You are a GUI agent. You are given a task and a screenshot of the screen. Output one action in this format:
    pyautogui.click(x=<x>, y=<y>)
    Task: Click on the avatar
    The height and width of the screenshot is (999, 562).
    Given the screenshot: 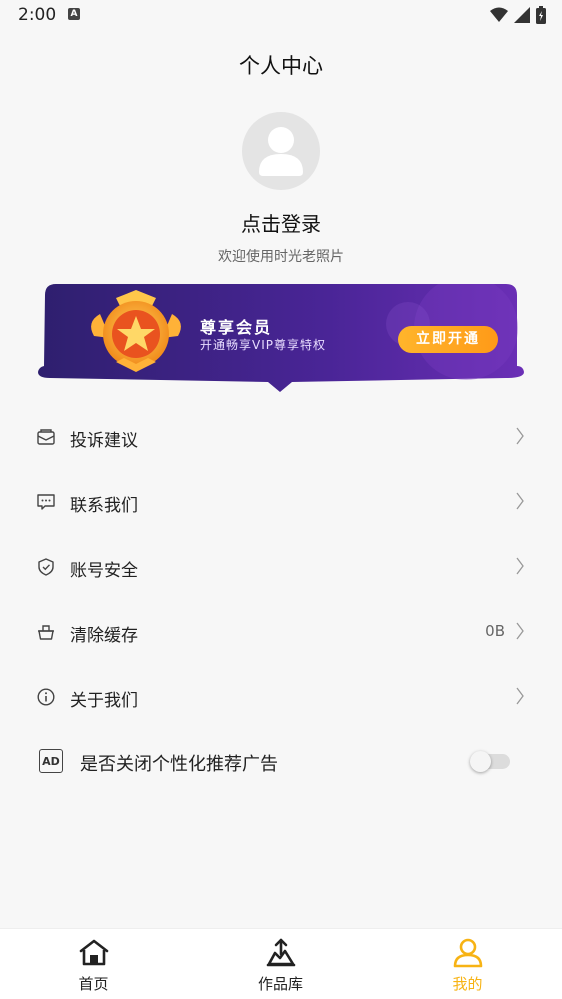 What is the action you would take?
    pyautogui.click(x=281, y=151)
    